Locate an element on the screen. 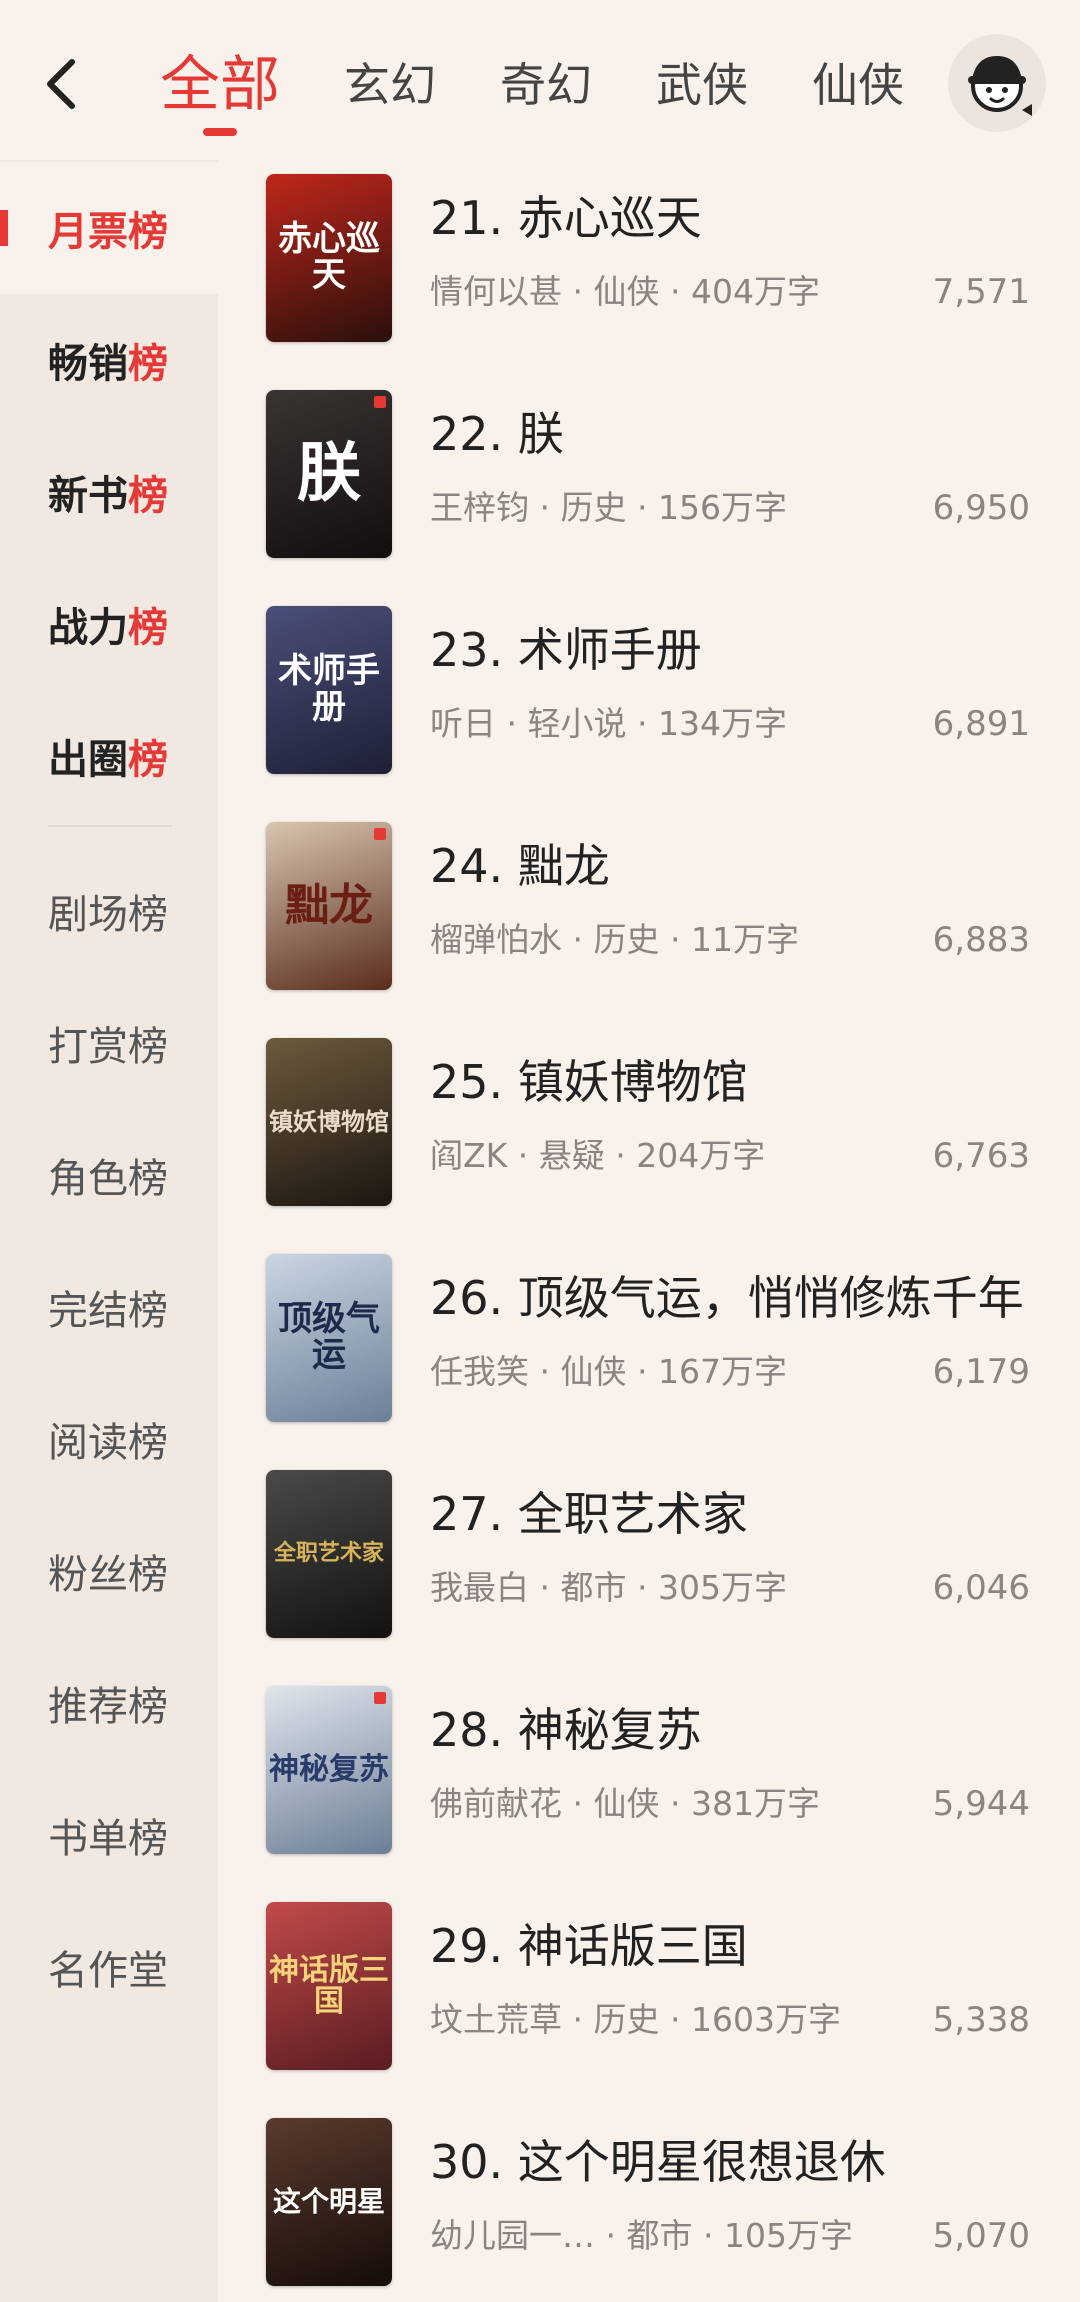  book-meta: 幼儿园一… · 都市 · 105万字 is located at coordinates (641, 2235).